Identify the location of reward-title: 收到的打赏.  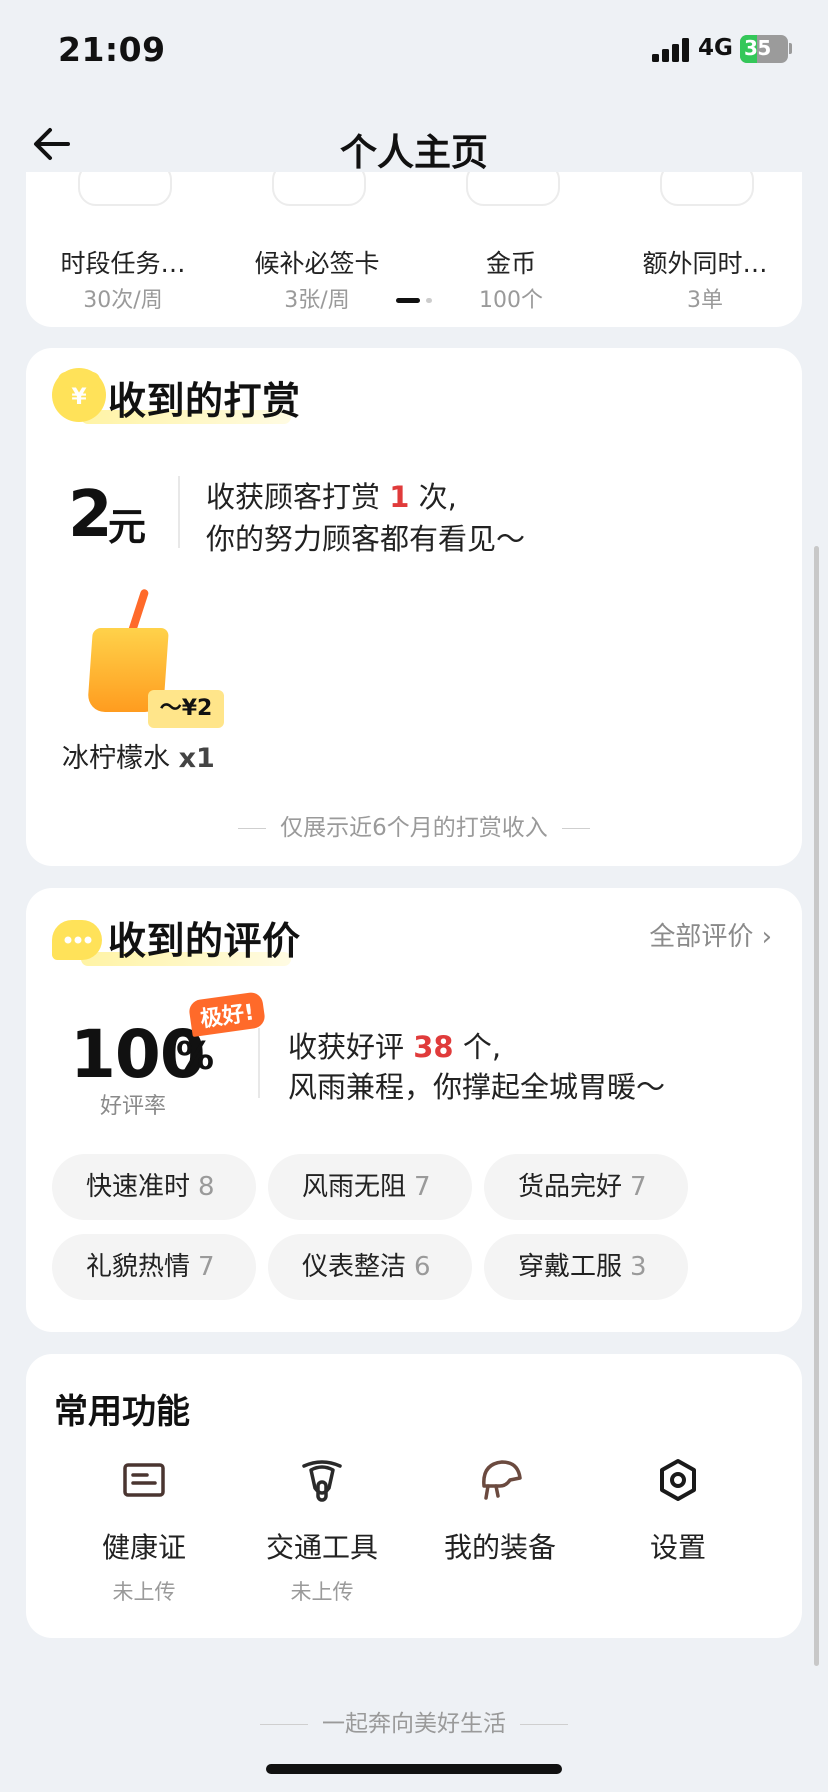
(204, 401).